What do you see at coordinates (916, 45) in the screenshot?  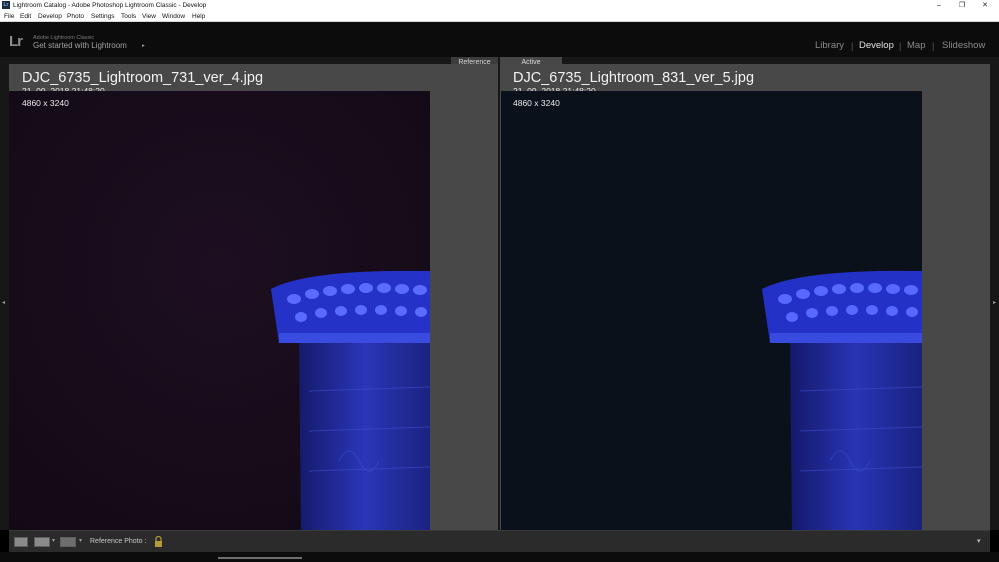 I see `module-map: Map` at bounding box center [916, 45].